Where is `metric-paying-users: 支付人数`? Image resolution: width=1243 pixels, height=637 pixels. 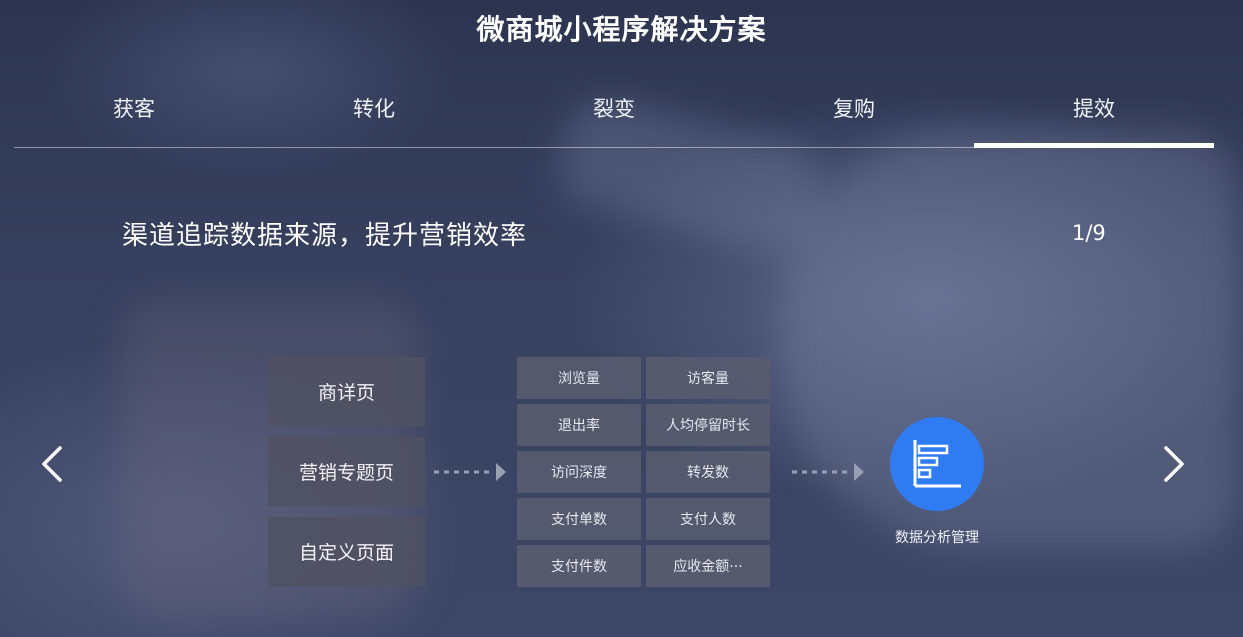
metric-paying-users: 支付人数 is located at coordinates (708, 519).